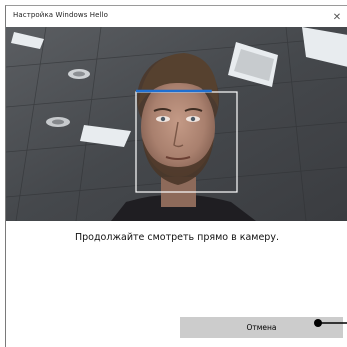 This screenshot has height=347, width=347. What do you see at coordinates (176, 17) in the screenshot?
I see `title-bar: Настройка Windows Hello ✕` at bounding box center [176, 17].